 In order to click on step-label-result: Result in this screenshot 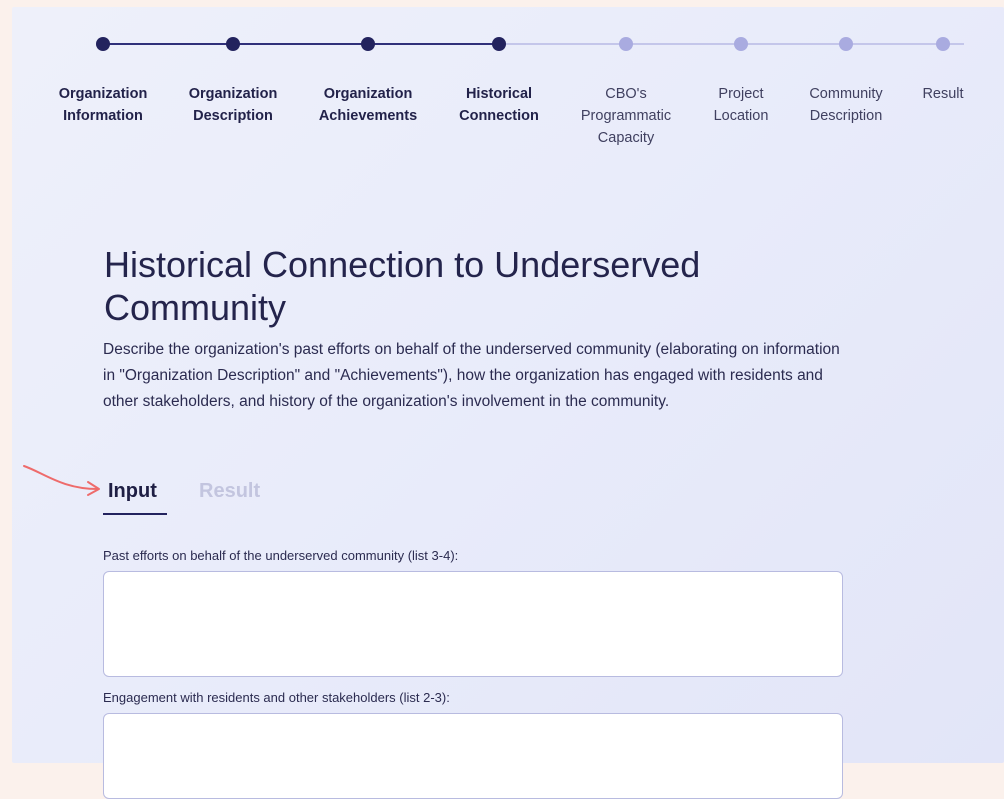, I will do `click(941, 94)`.